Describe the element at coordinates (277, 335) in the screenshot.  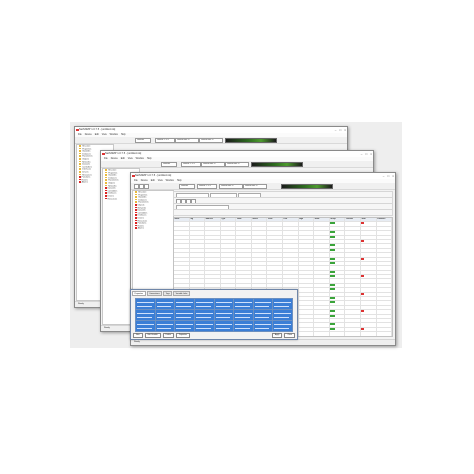
I see `apply-button: Apply` at that location.